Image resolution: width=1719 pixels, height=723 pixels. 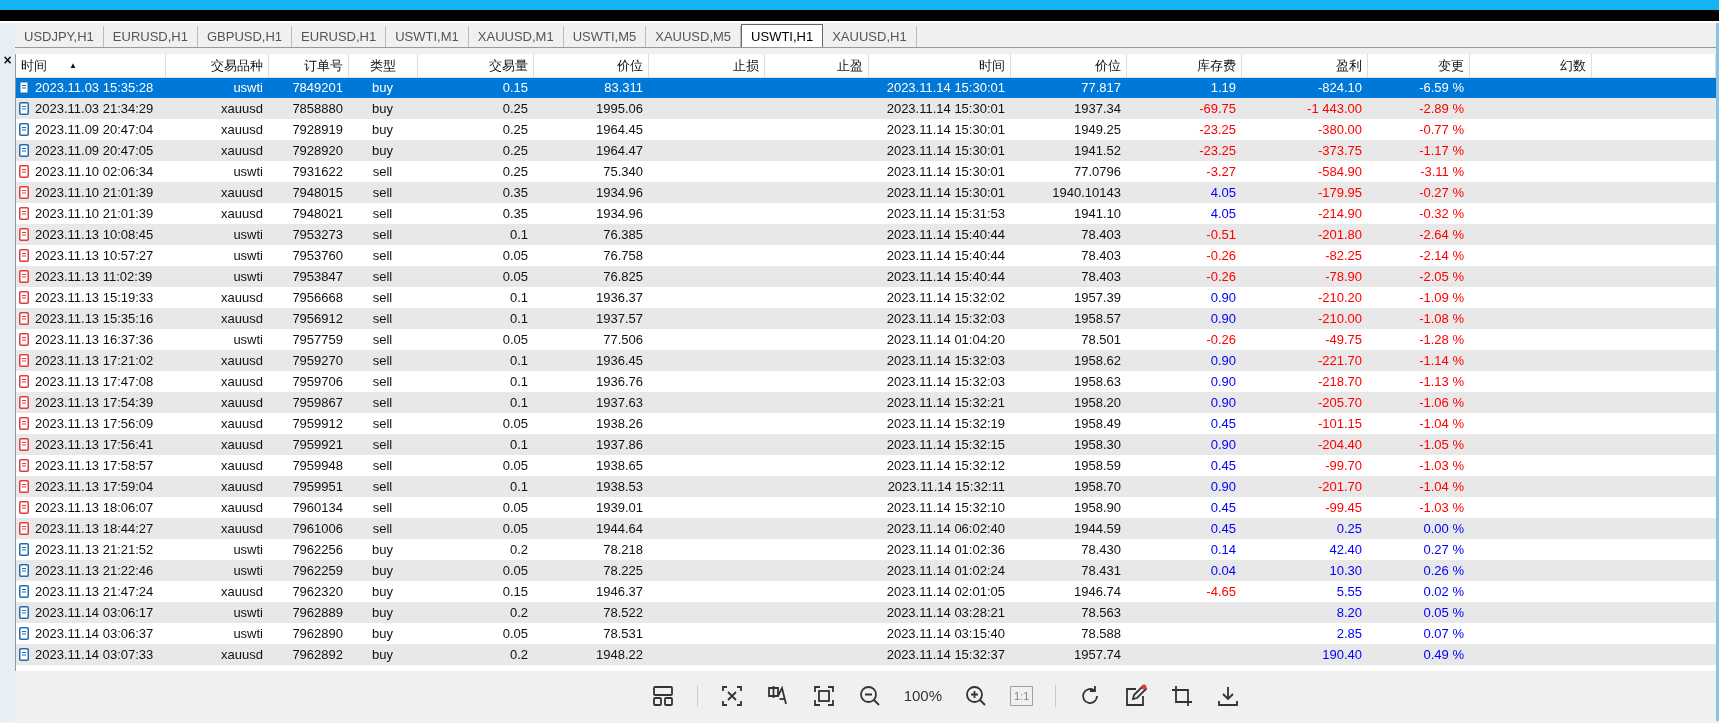 I want to click on table-row: 2023.11.13 18:44:27 xauusd 7961006 sell 0.05 1944.64 2023.11.14 06:02:40 1944.59 0.45 0.25 0.00 %, so click(x=866, y=528).